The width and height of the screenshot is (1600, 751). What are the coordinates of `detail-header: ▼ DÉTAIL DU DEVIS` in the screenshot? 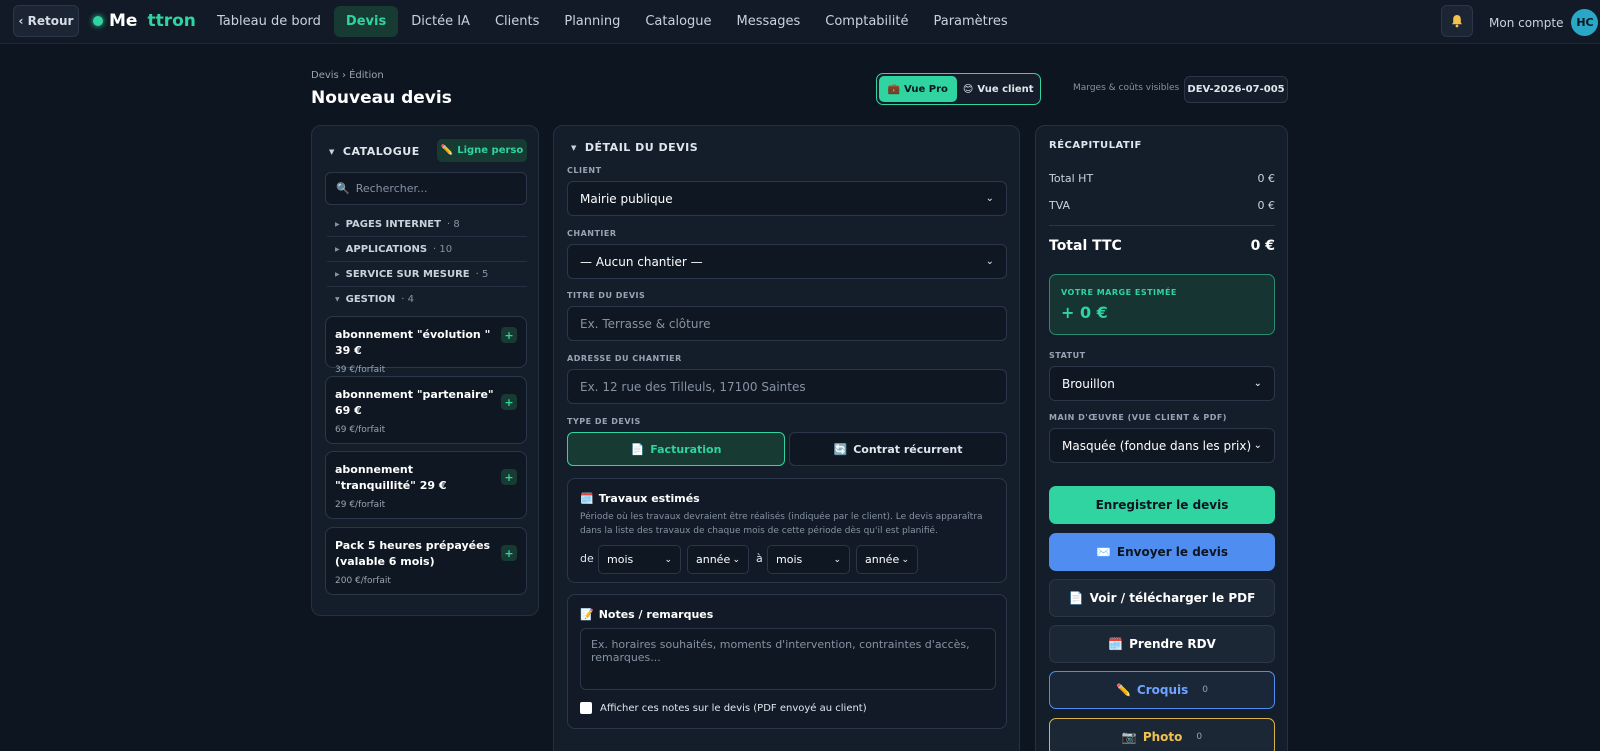 It's located at (634, 147).